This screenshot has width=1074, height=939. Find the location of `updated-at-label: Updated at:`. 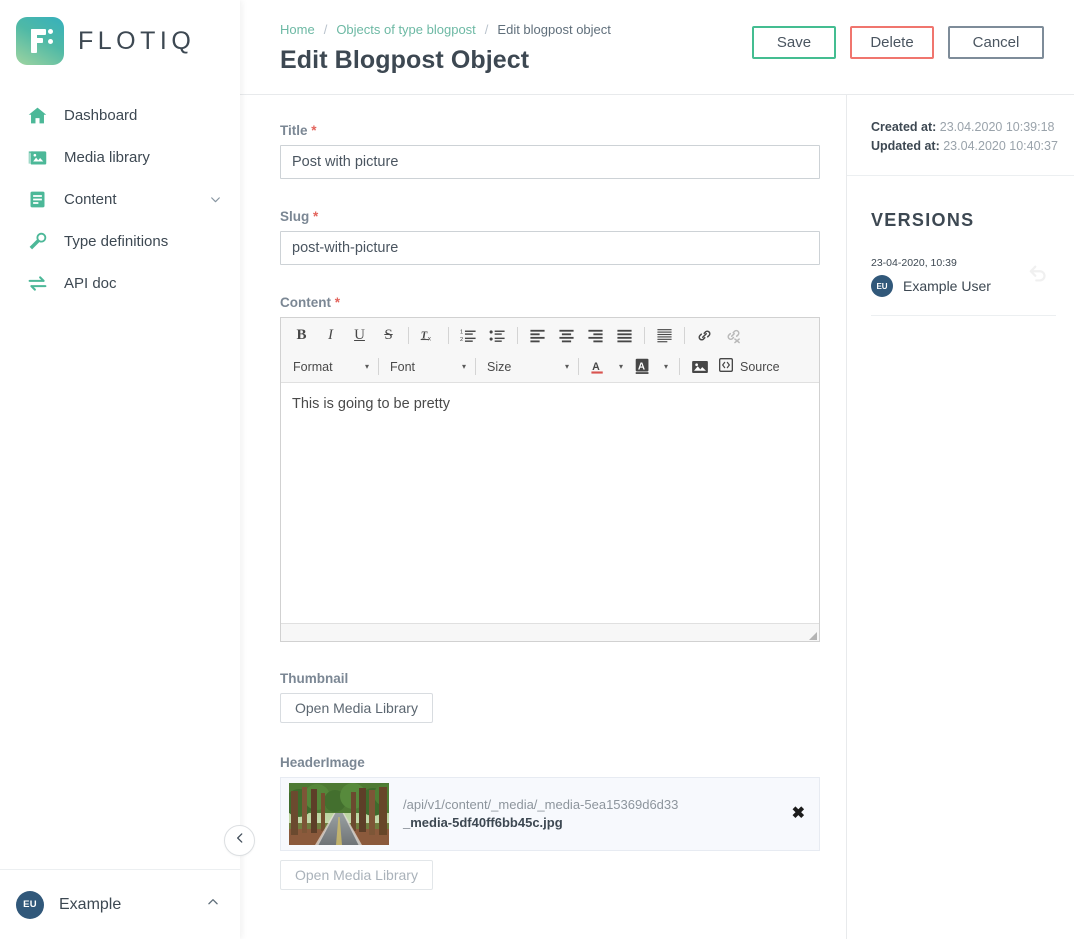

updated-at-label: Updated at: is located at coordinates (905, 146).